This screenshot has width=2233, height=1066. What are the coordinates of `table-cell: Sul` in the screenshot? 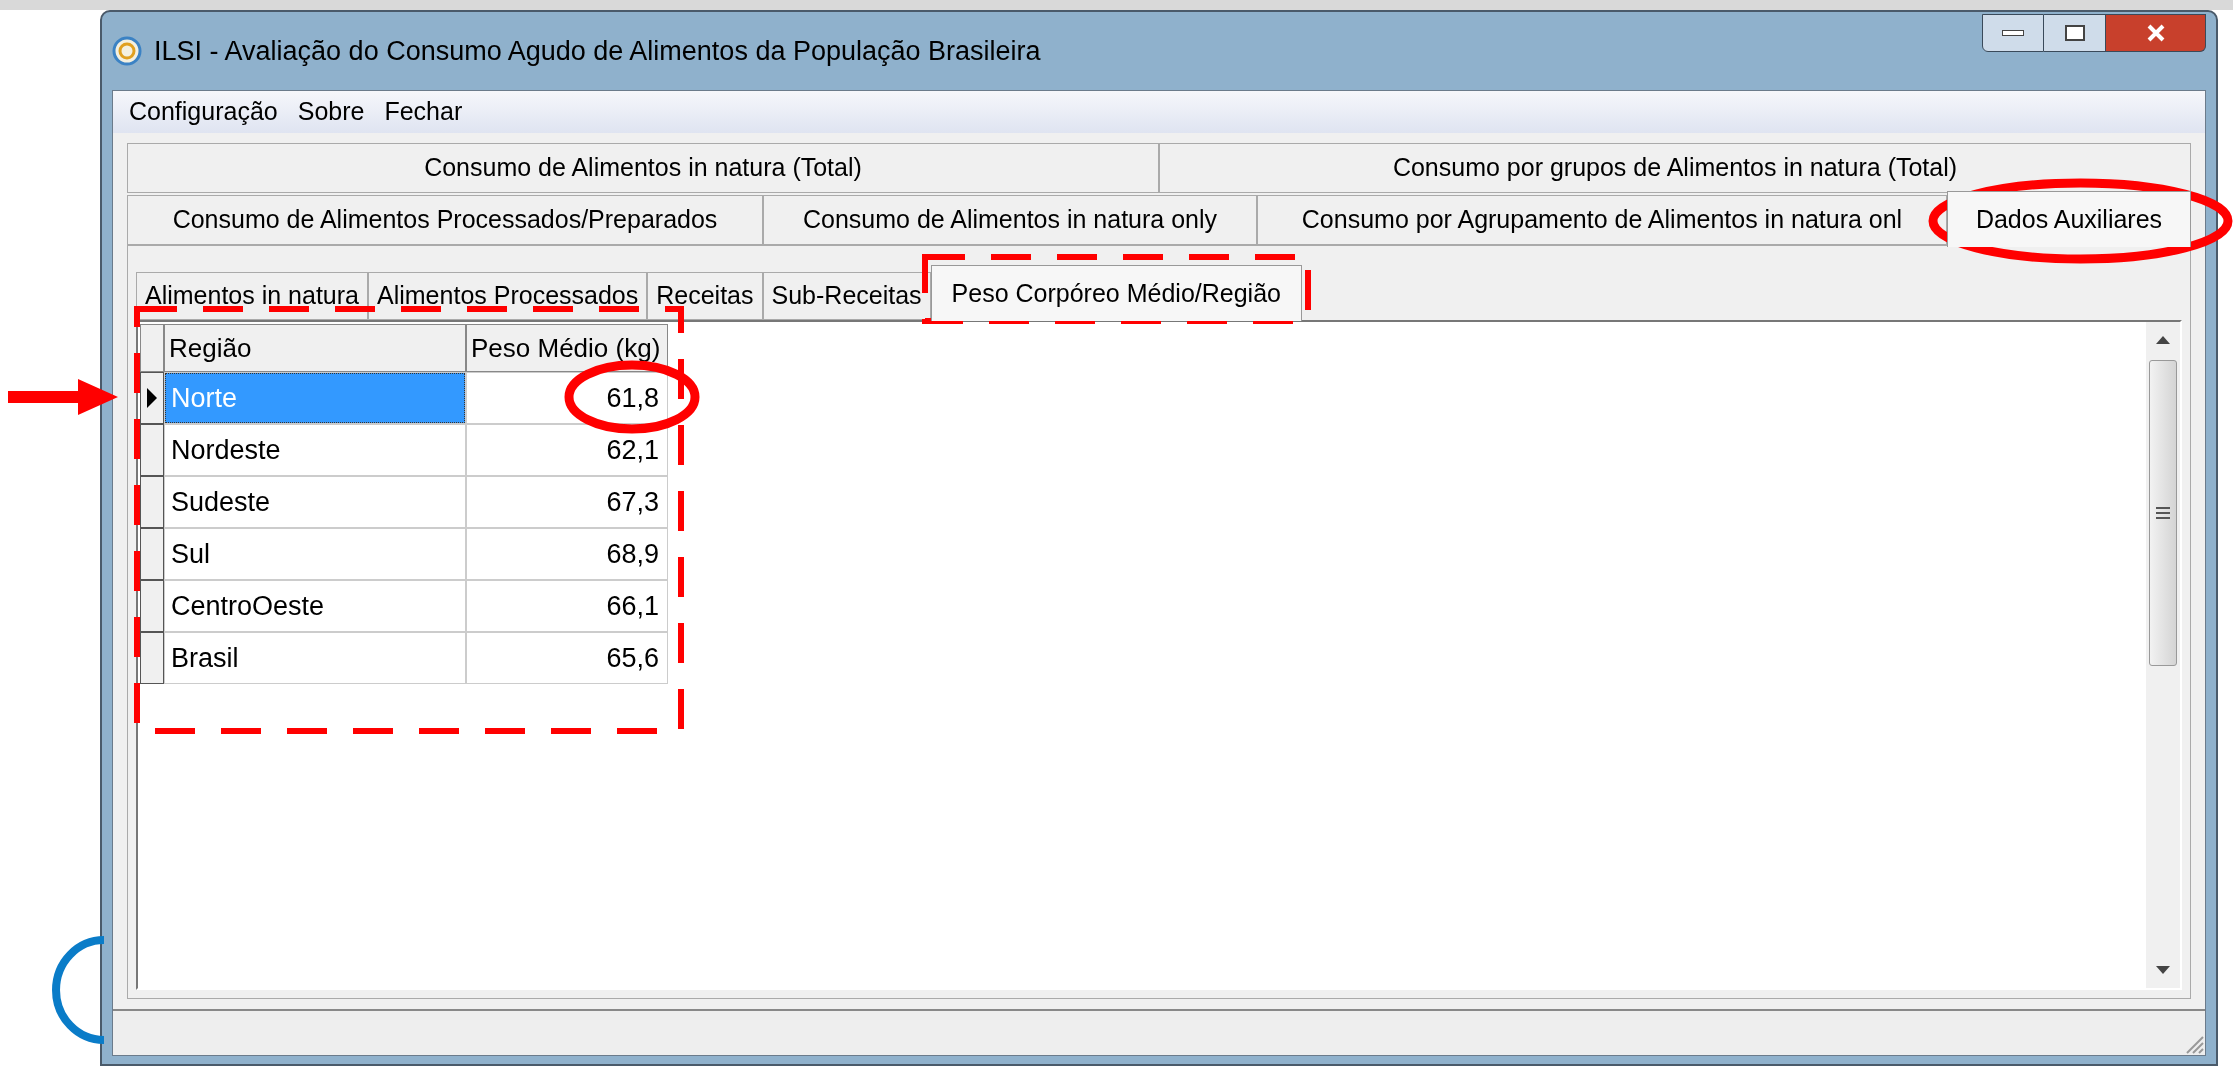 It's located at (315, 554).